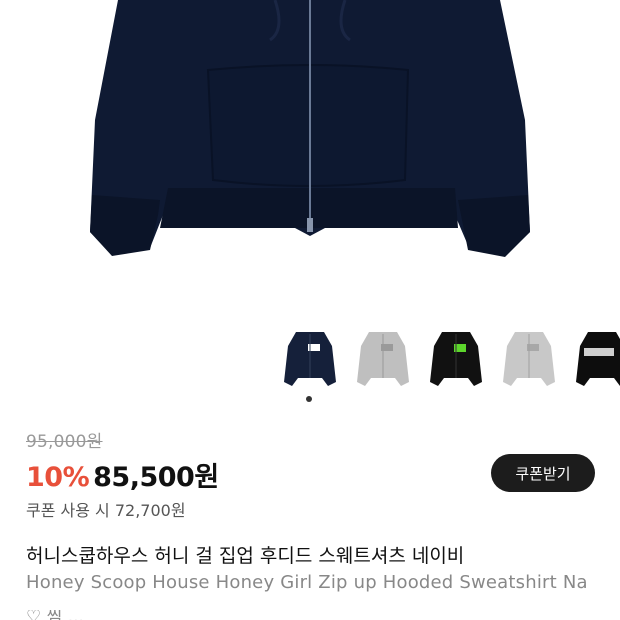  What do you see at coordinates (245, 556) in the screenshot?
I see `product-title-korean: 허니스쿱하우스 허니 걸 집업 후디드 스웨트셔츠 네이비` at bounding box center [245, 556].